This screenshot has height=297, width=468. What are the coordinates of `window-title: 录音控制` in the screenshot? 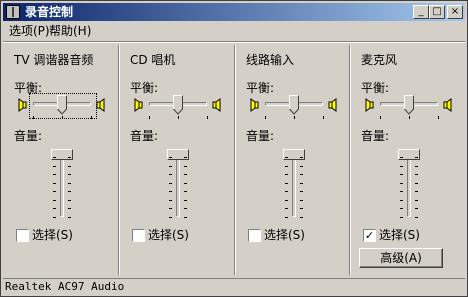 It's located at (49, 12).